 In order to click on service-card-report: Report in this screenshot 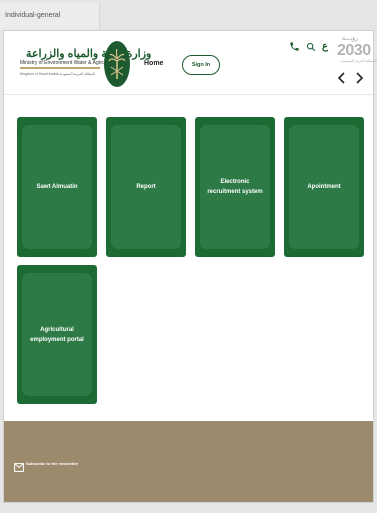, I will do `click(146, 187)`.